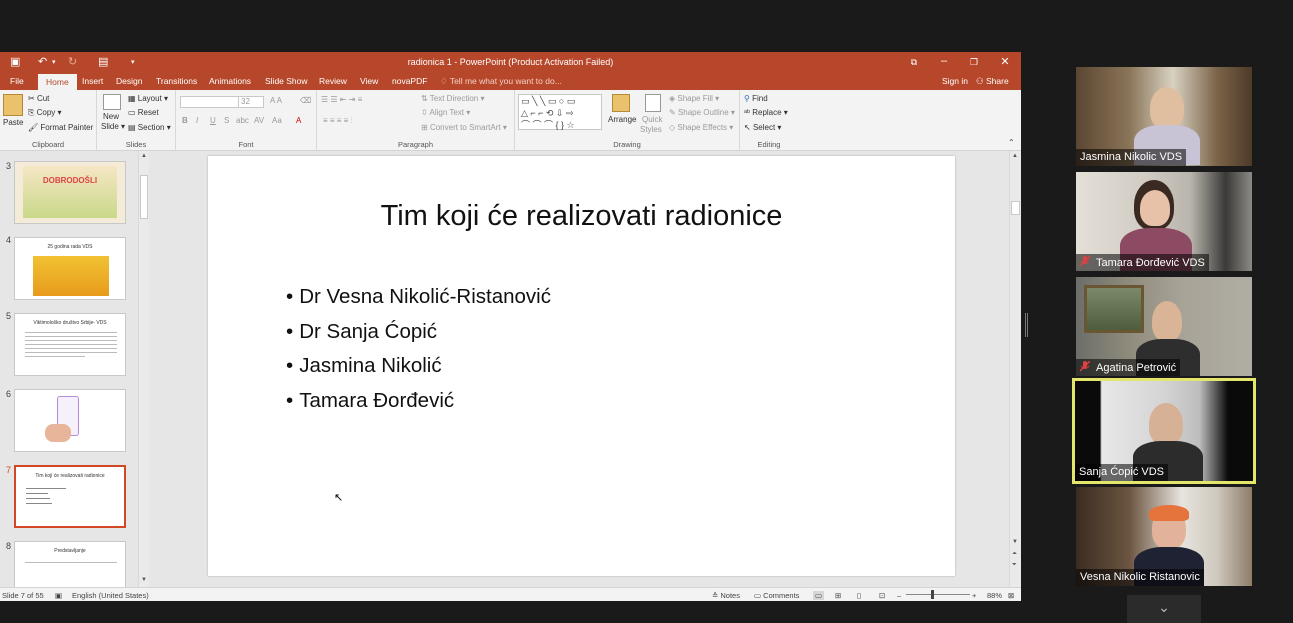  Describe the element at coordinates (974, 62) in the screenshot. I see `restore-icon: ❐` at that location.